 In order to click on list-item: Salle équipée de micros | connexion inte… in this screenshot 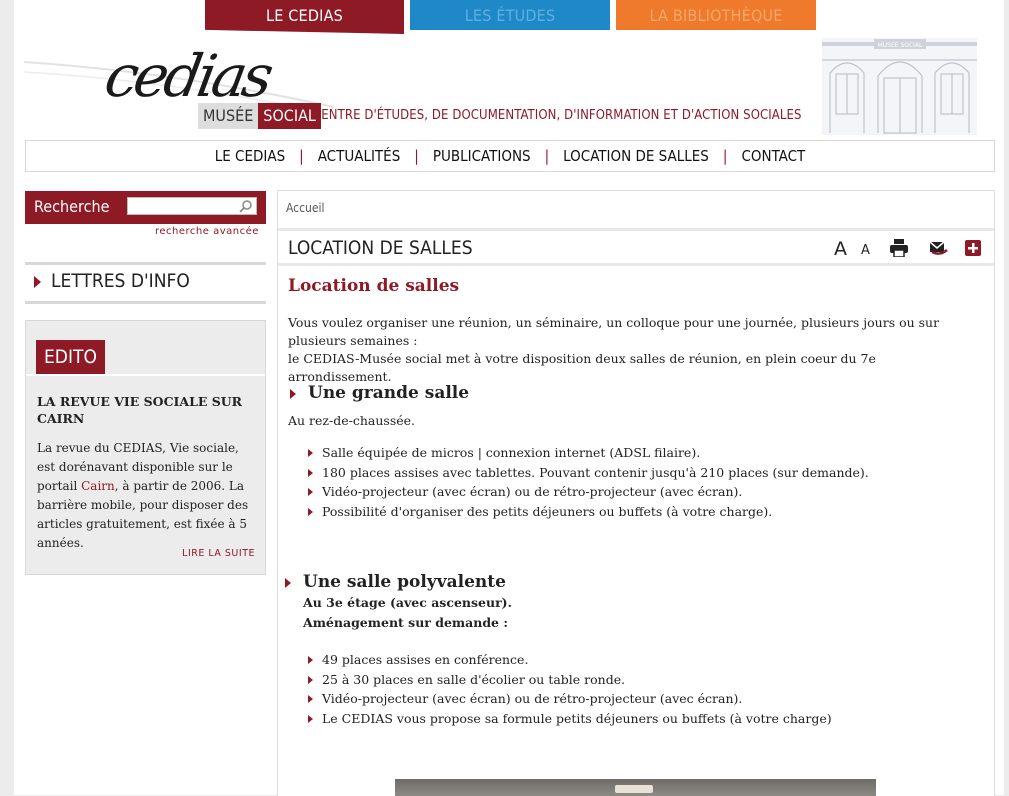, I will do `click(587, 453)`.